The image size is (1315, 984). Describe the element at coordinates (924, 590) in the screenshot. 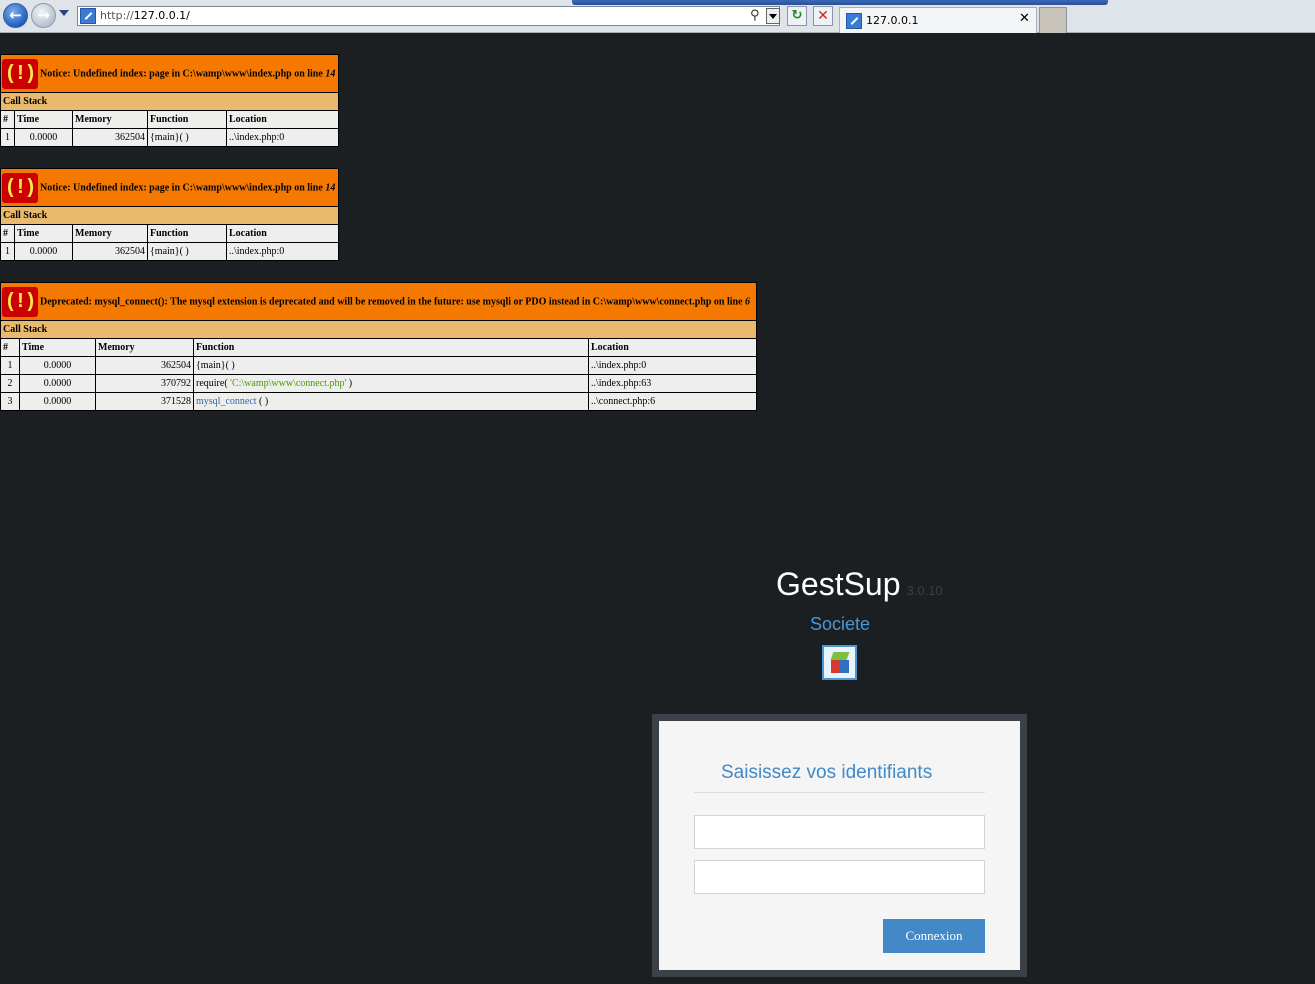

I see `app-version: 3.0.10` at that location.